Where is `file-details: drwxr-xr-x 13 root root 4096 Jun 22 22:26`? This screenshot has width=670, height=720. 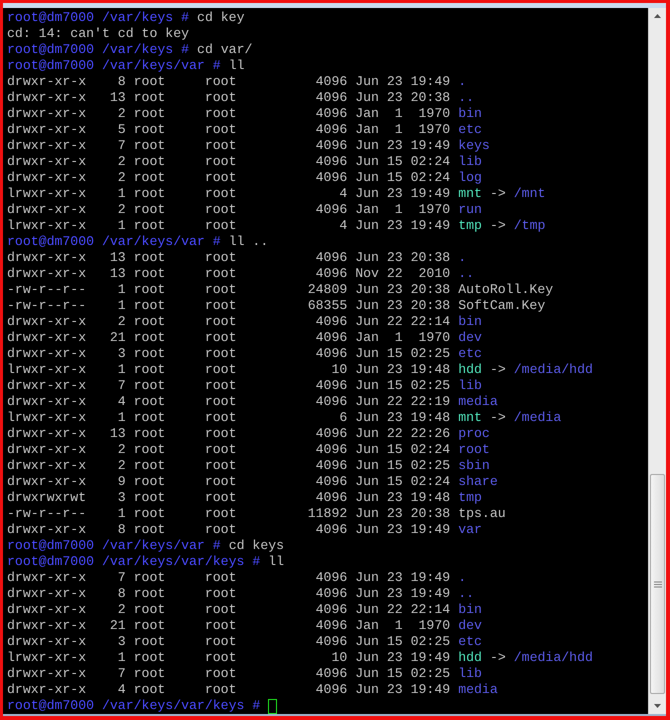
file-details: drwxr-xr-x 13 root root 4096 Jun 22 22:26 is located at coordinates (228, 434).